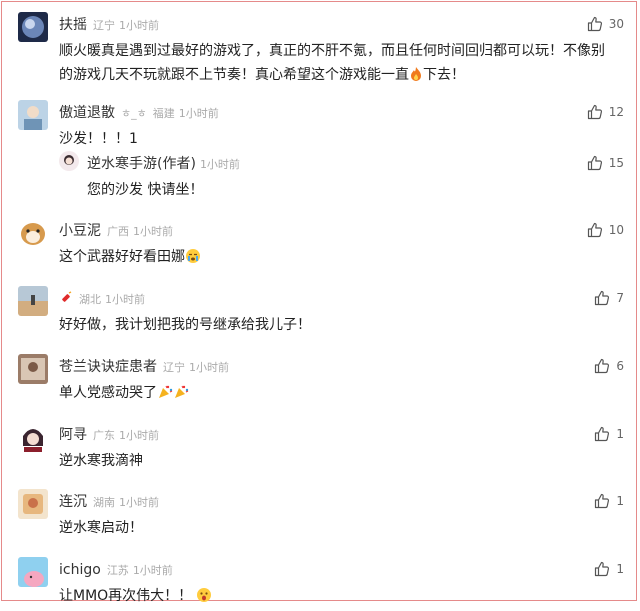 The width and height of the screenshot is (640, 611). Describe the element at coordinates (117, 570) in the screenshot. I see `region-label: 江苏` at that location.